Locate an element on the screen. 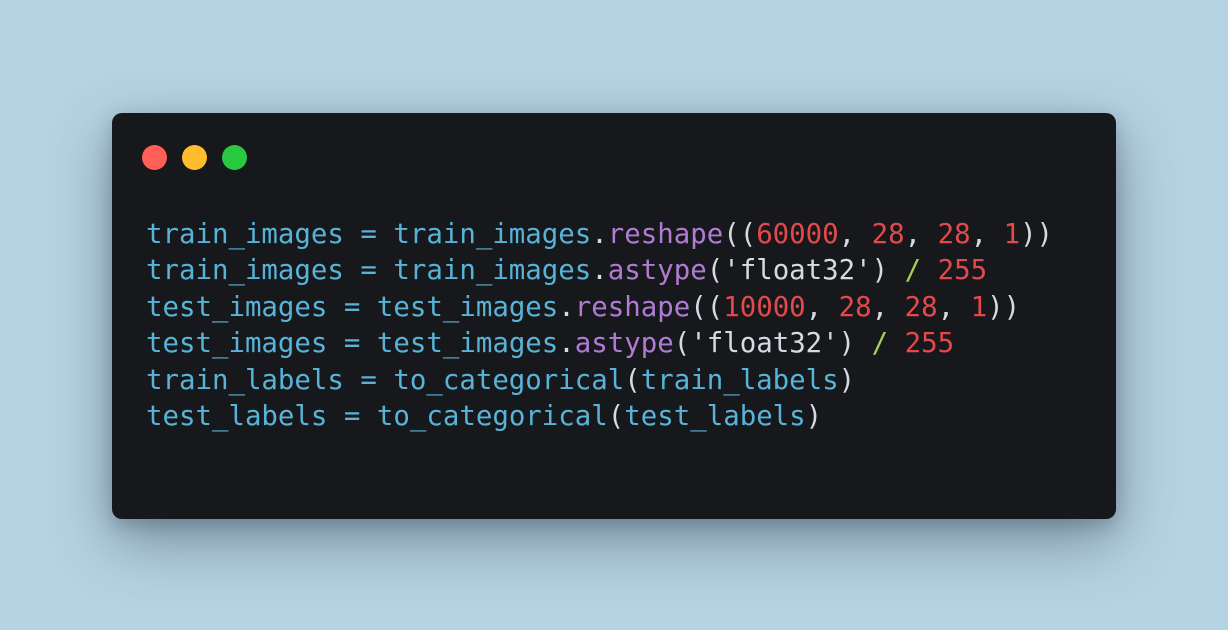  window-controls is located at coordinates (194, 157).